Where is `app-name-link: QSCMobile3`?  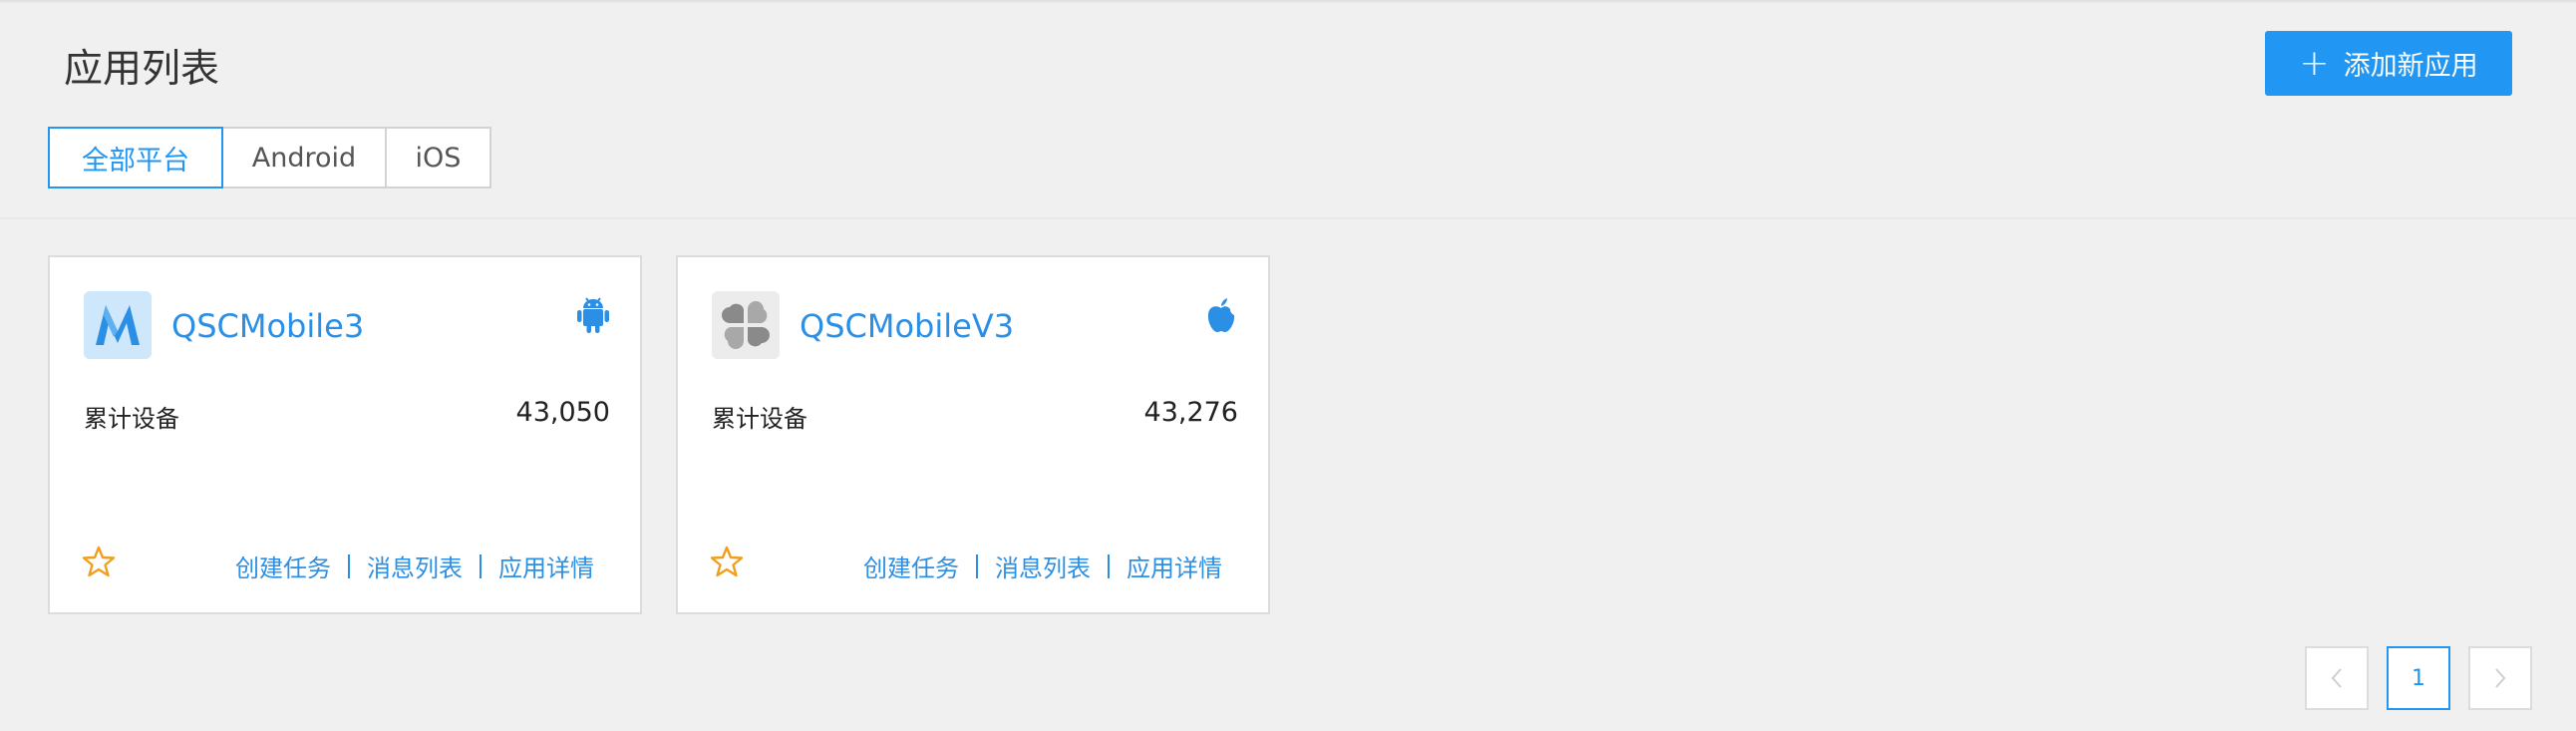 app-name-link: QSCMobile3 is located at coordinates (267, 326).